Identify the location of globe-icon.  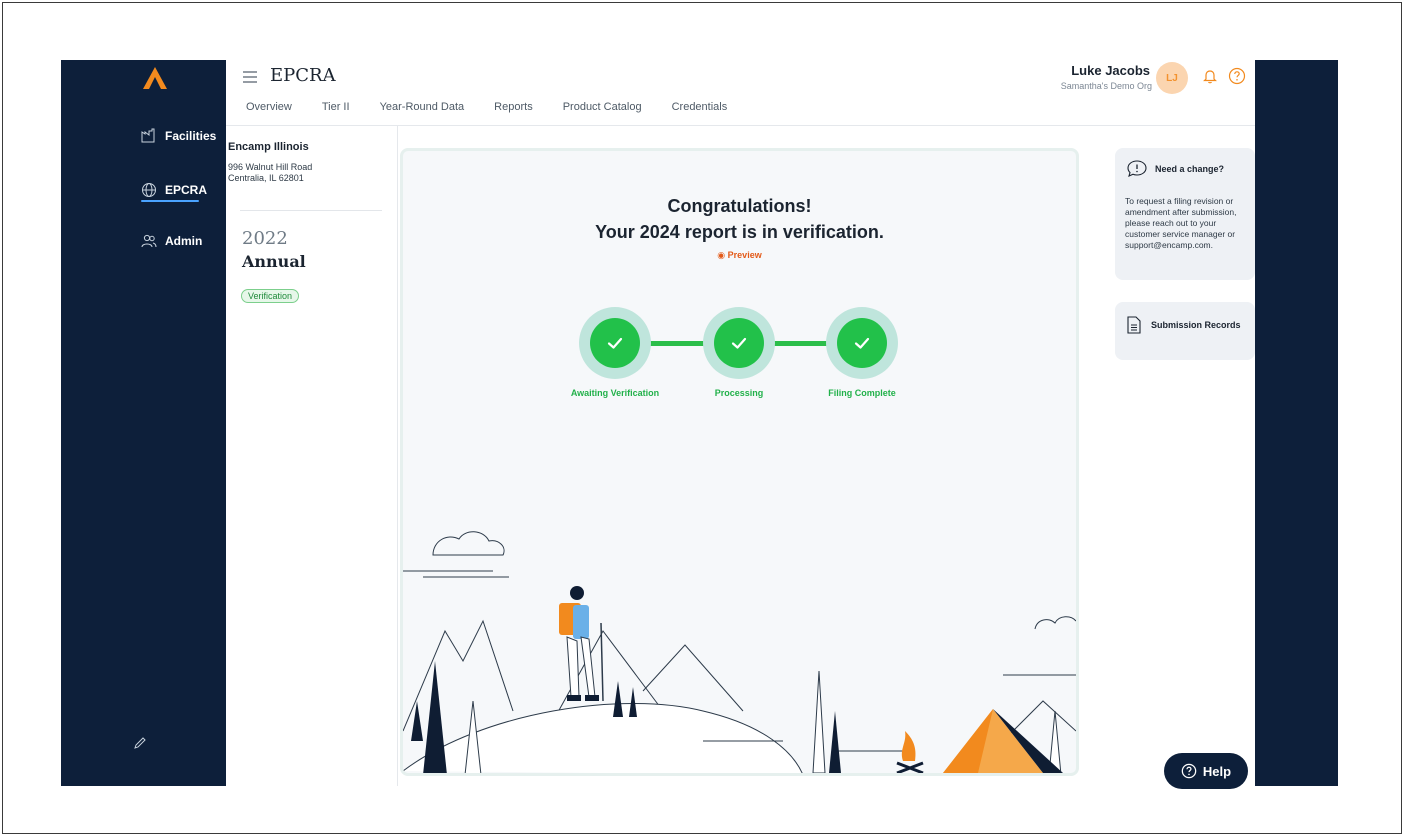
(149, 190).